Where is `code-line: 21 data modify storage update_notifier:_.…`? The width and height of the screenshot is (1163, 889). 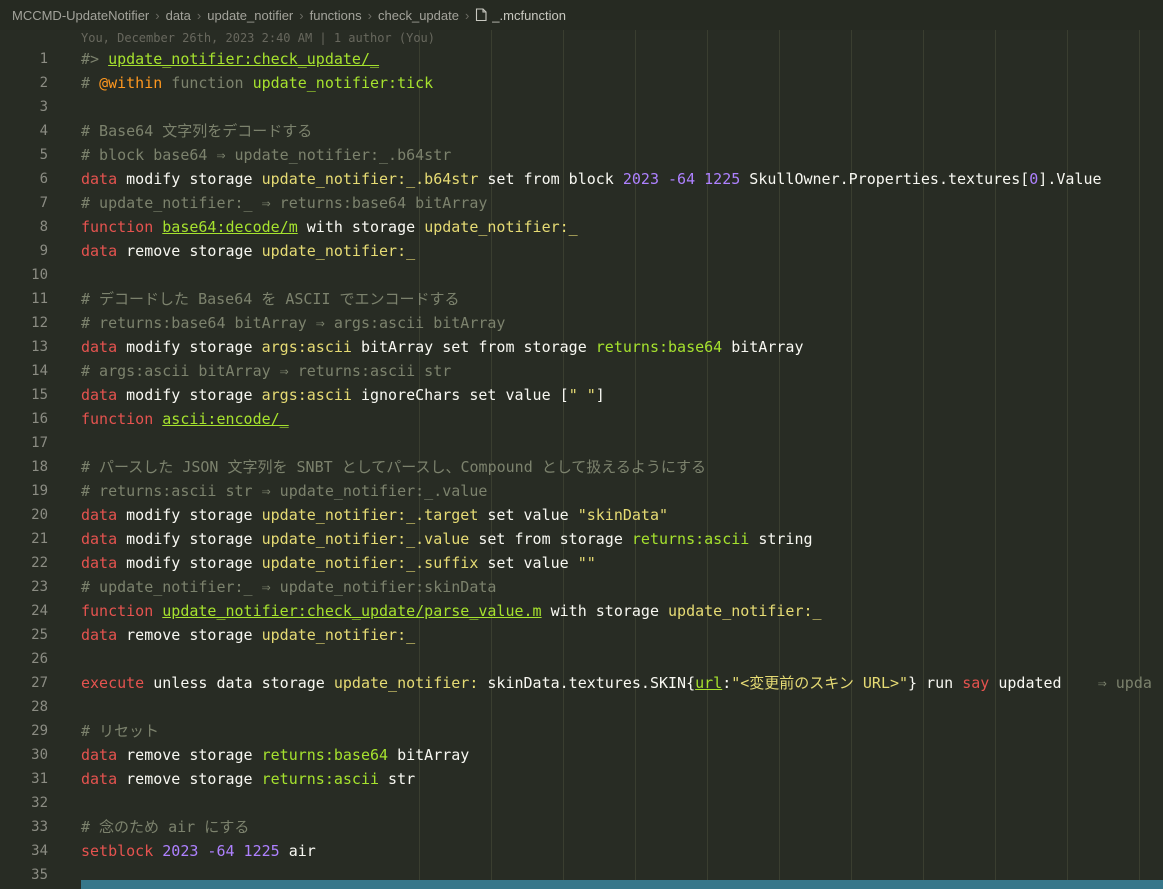 code-line: 21 data modify storage update_notifier:_.… is located at coordinates (581, 539).